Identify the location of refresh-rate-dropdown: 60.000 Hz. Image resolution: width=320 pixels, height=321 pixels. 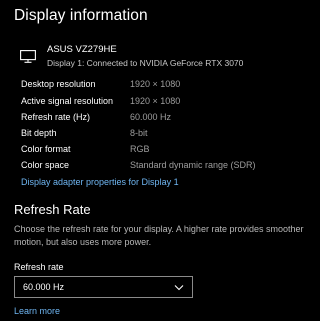
(103, 287).